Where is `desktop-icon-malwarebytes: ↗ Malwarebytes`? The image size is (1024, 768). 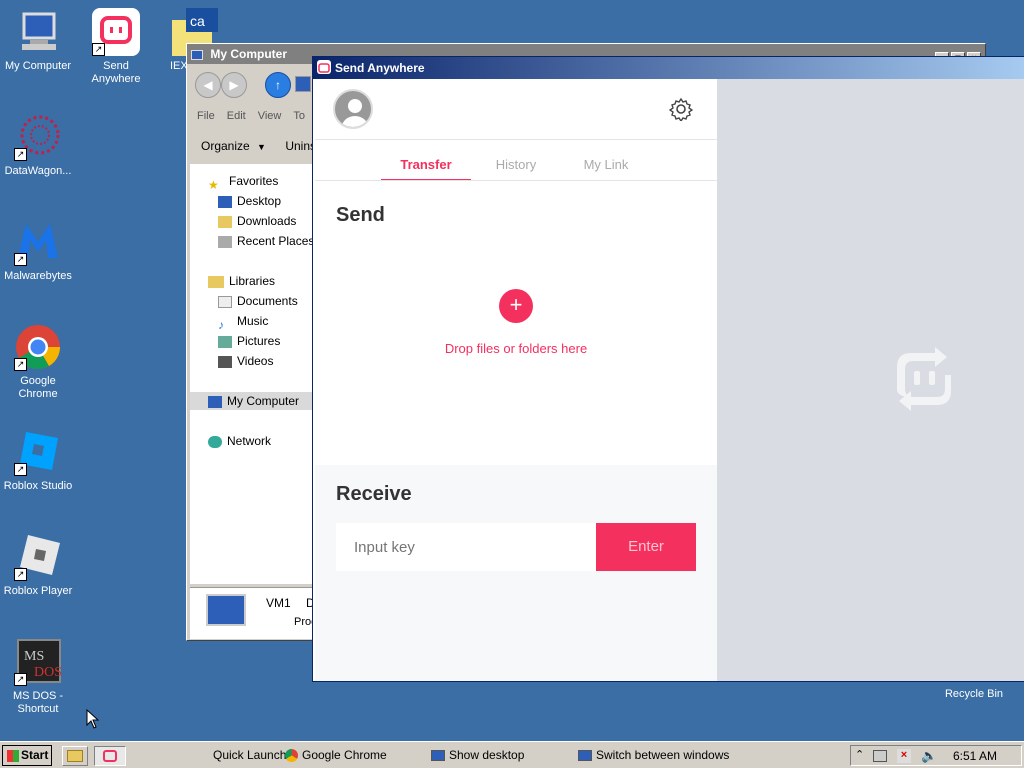
desktop-icon-malwarebytes: ↗ Malwarebytes is located at coordinates (38, 250).